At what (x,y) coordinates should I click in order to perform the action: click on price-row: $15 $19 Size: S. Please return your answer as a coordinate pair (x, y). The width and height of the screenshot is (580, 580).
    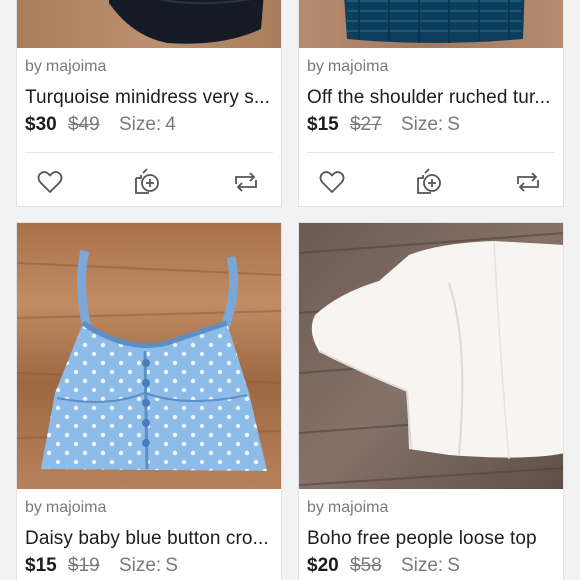
    Looking at the image, I should click on (149, 567).